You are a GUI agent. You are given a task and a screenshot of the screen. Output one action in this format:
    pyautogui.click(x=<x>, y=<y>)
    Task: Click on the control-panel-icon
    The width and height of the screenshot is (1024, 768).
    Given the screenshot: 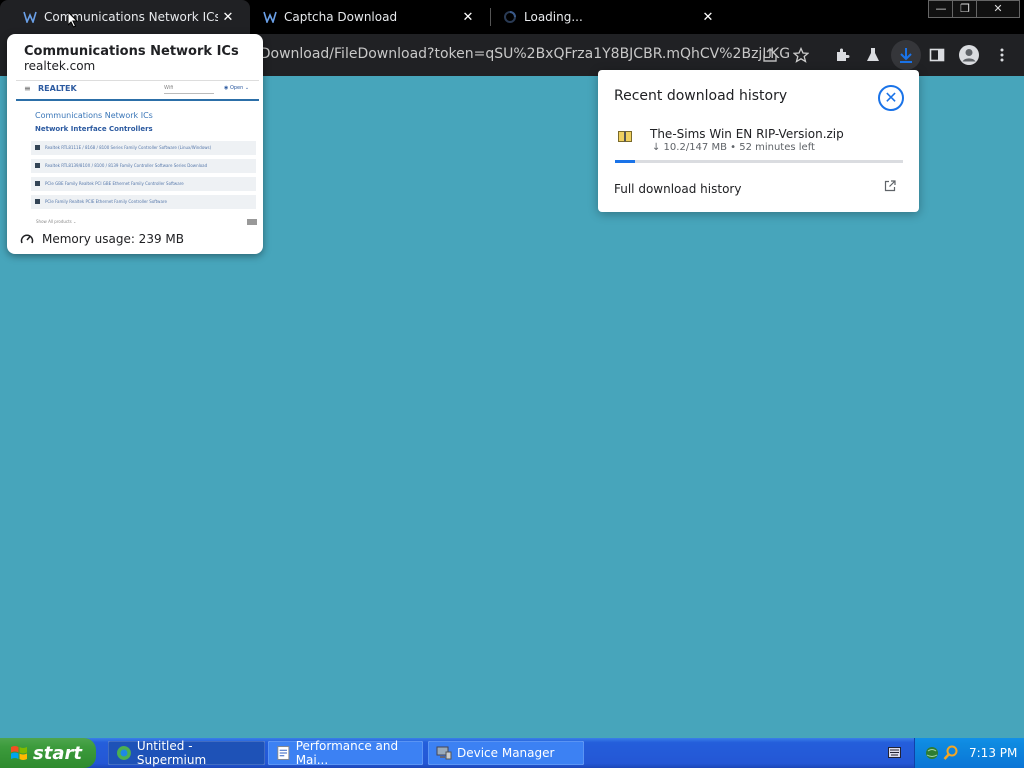 What is the action you would take?
    pyautogui.click(x=283, y=753)
    